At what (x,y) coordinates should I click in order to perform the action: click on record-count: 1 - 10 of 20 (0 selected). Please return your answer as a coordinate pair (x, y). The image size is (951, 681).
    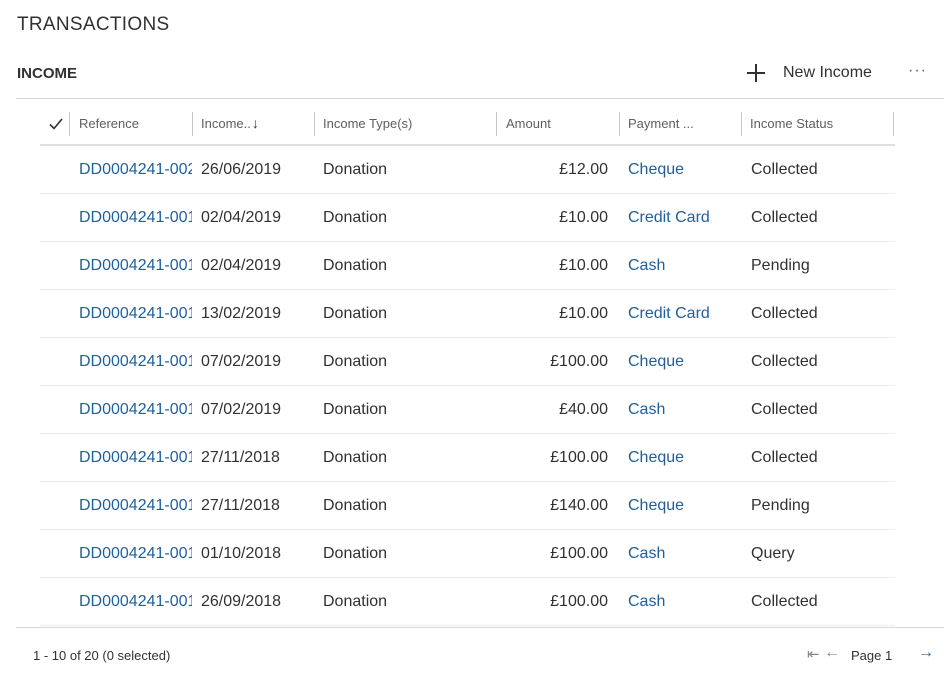
    Looking at the image, I should click on (102, 655).